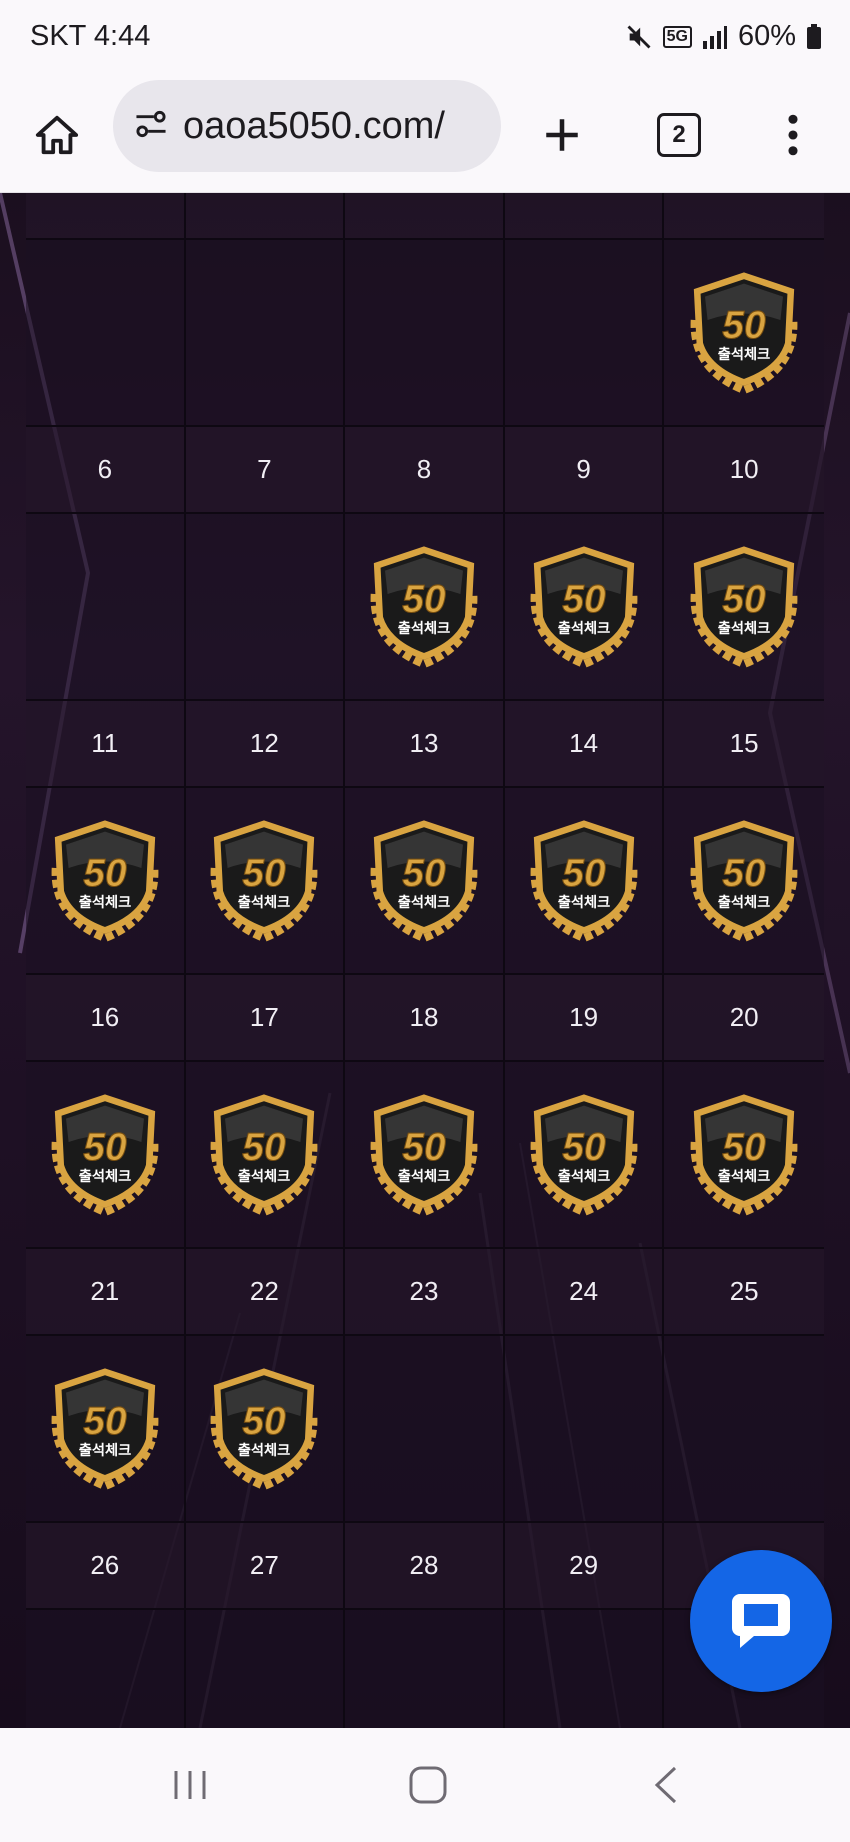 This screenshot has width=850, height=1842. I want to click on back-button, so click(666, 1785).